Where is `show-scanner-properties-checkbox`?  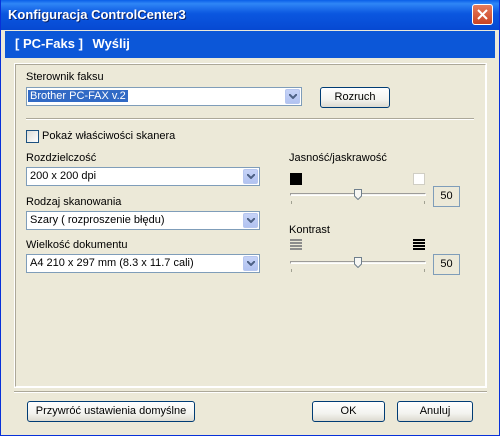
show-scanner-properties-checkbox is located at coordinates (32, 136).